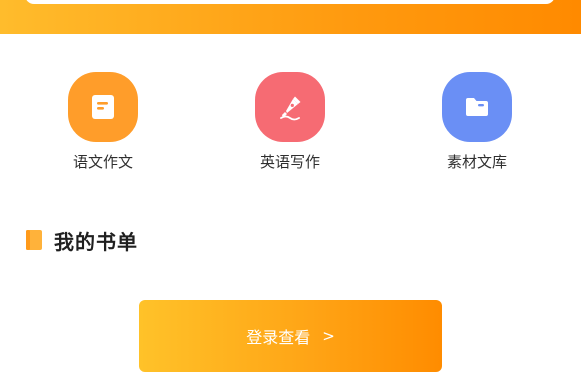 This screenshot has width=581, height=387. What do you see at coordinates (103, 107) in the screenshot?
I see `document-icon` at bounding box center [103, 107].